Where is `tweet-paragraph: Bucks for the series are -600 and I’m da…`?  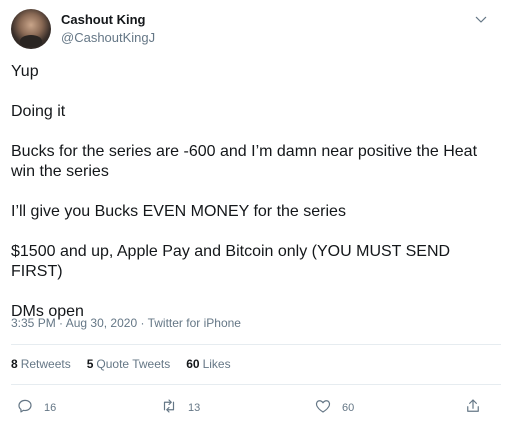
tweet-paragraph: Bucks for the series are -600 and I’m da… is located at coordinates (244, 161).